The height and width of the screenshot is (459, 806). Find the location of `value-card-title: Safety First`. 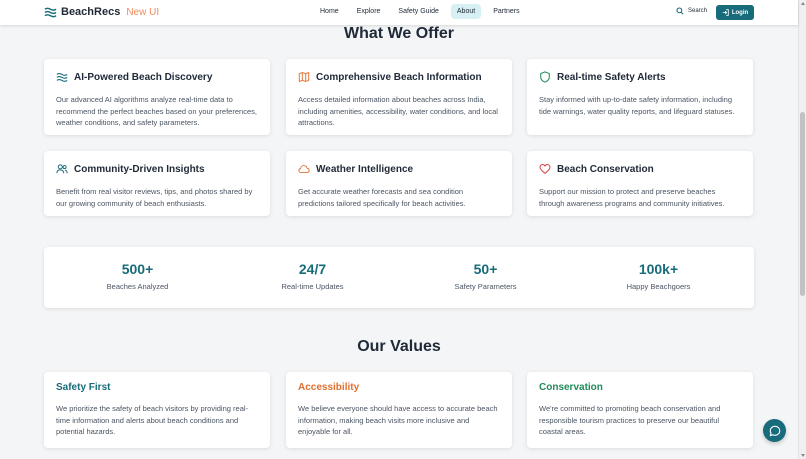

value-card-title: Safety First is located at coordinates (83, 387).